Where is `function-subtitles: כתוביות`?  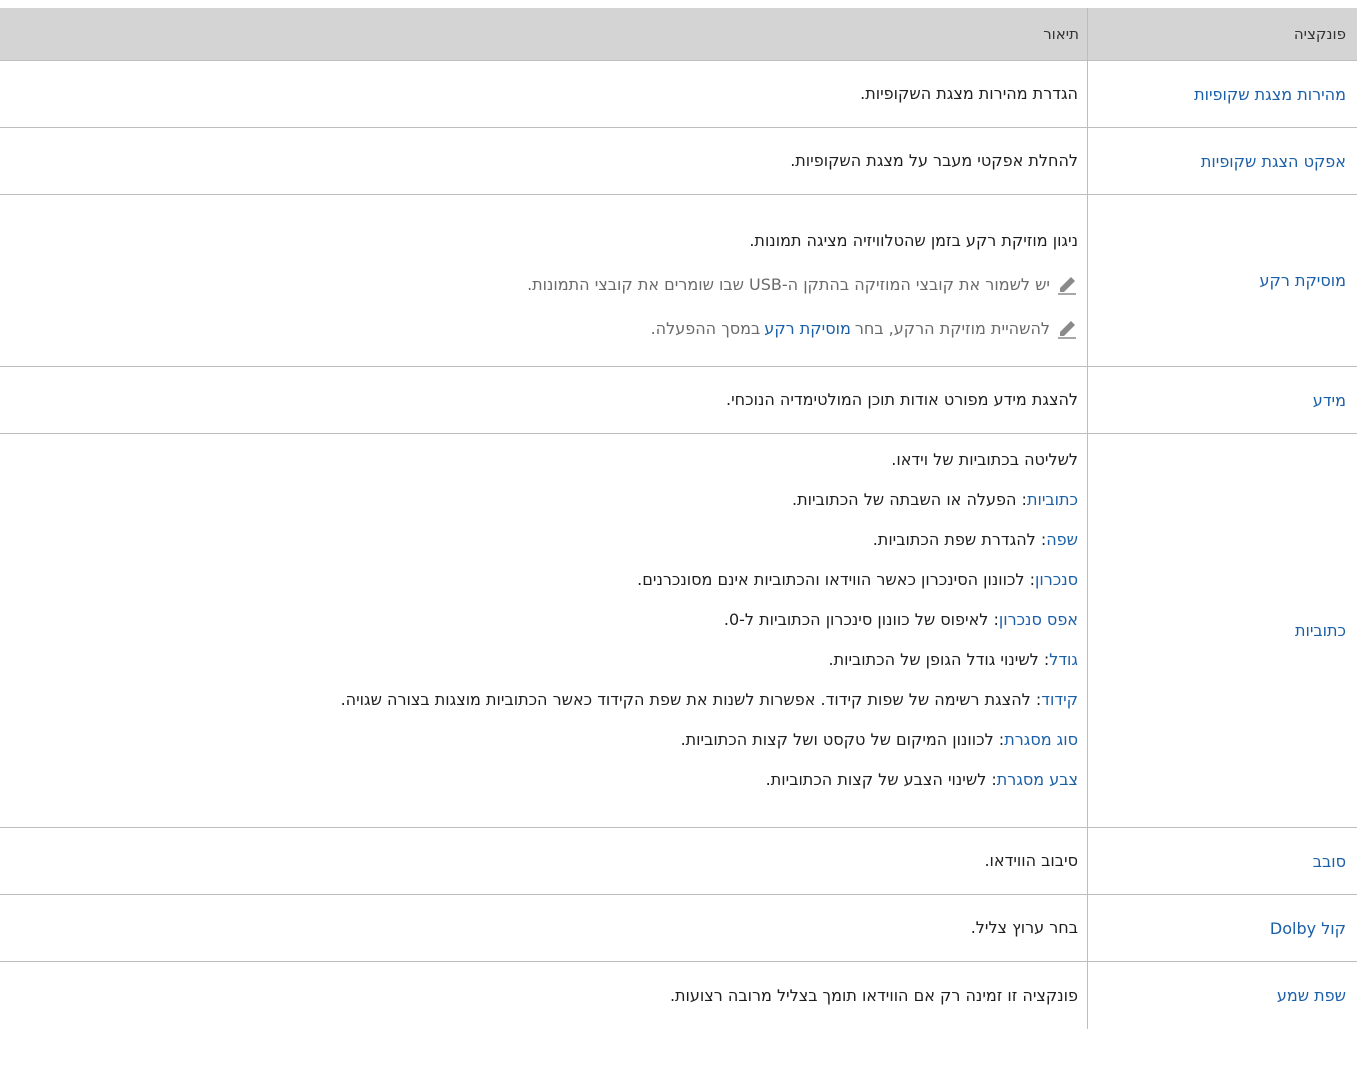
function-subtitles: כתוביות is located at coordinates (1320, 630).